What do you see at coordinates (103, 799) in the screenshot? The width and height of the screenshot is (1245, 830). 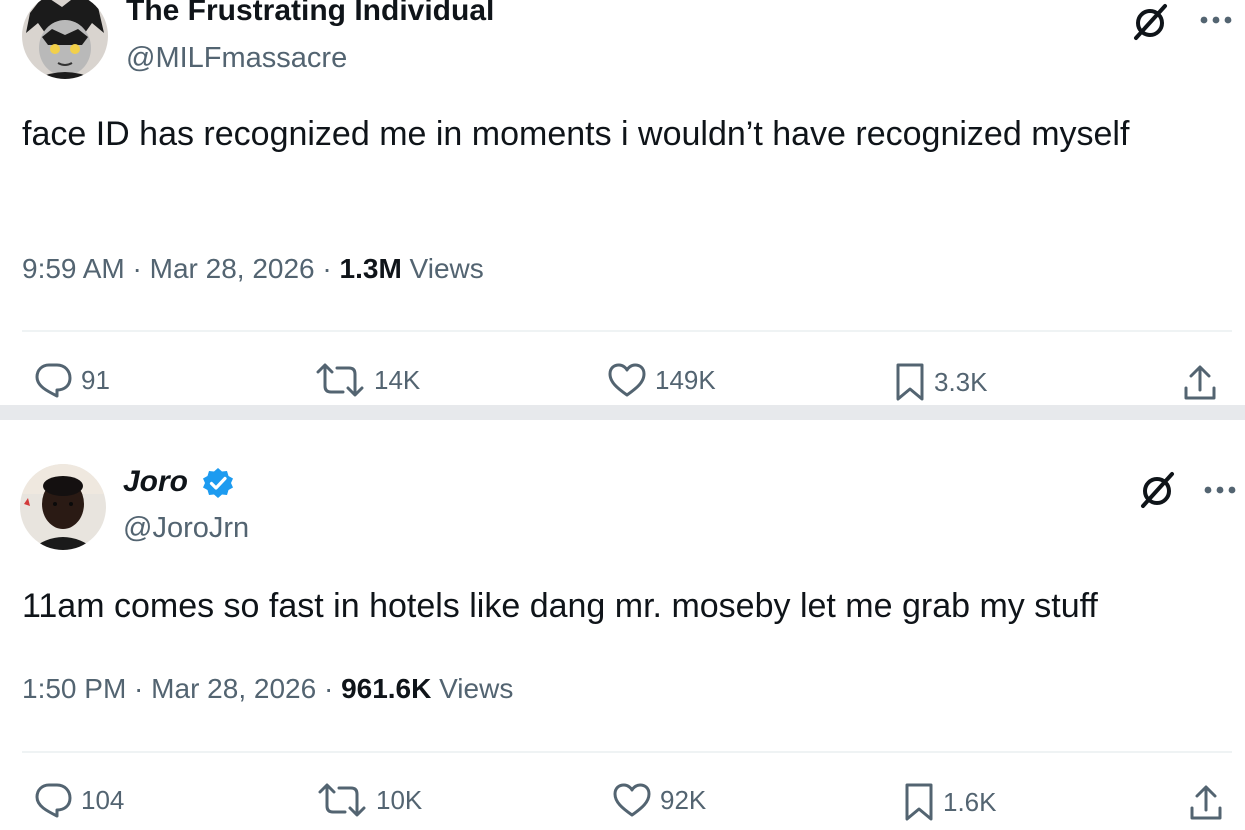 I see `reply-count: 104` at bounding box center [103, 799].